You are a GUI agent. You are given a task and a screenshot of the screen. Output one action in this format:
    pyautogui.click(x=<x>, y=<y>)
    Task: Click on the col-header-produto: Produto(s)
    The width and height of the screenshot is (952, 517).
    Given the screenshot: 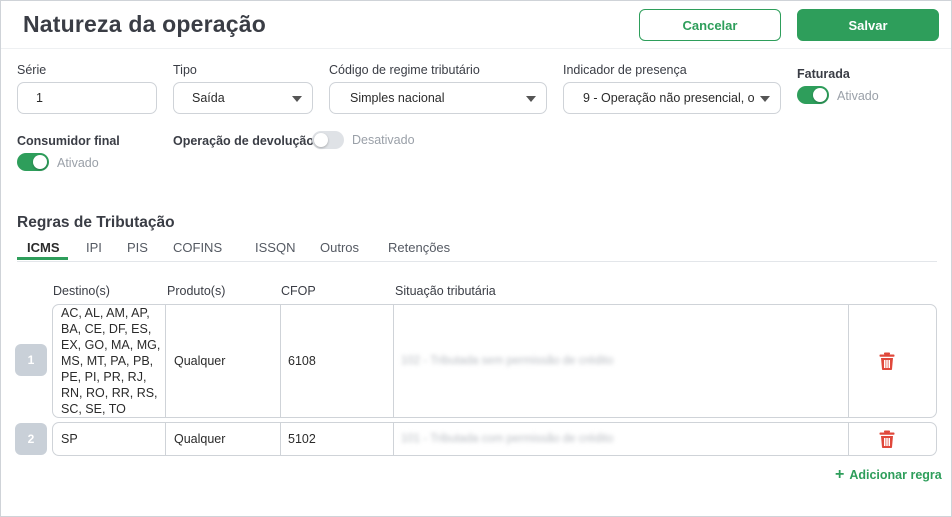 What is the action you would take?
    pyautogui.click(x=196, y=291)
    